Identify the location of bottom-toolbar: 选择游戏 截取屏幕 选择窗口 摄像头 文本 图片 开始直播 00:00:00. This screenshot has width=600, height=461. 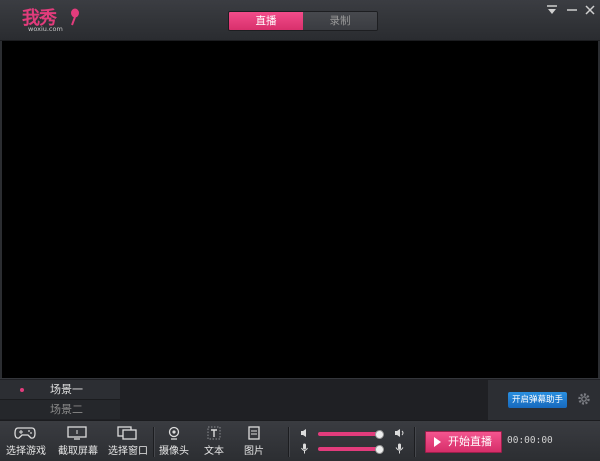
(300, 440).